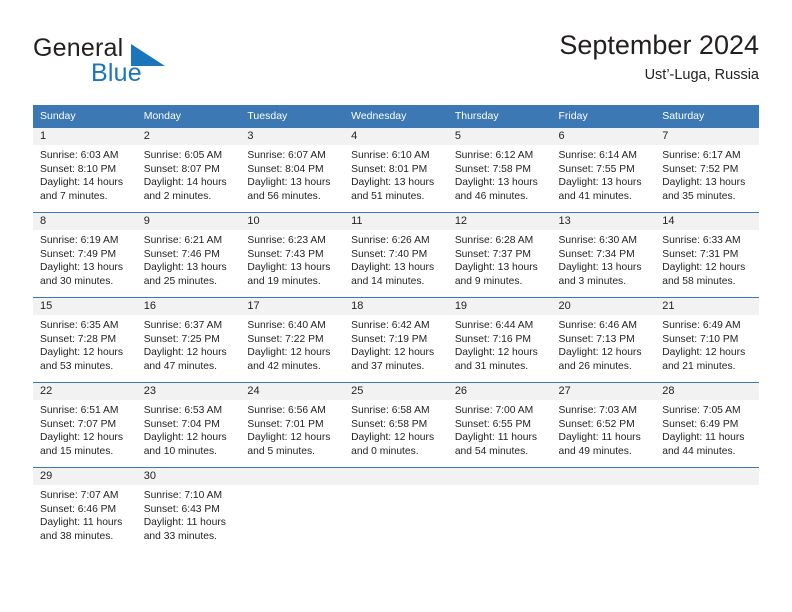 Image resolution: width=792 pixels, height=612 pixels. Describe the element at coordinates (499, 136) in the screenshot. I see `day-number: 5` at that location.